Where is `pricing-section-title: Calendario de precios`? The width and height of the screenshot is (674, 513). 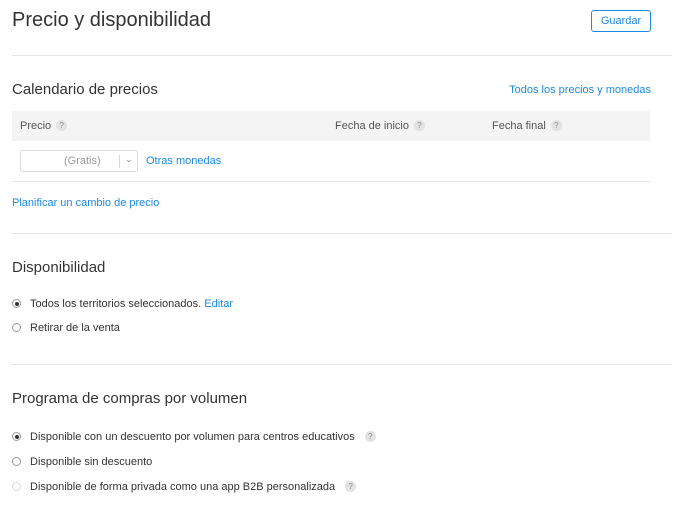 pricing-section-title: Calendario de precios is located at coordinates (85, 89).